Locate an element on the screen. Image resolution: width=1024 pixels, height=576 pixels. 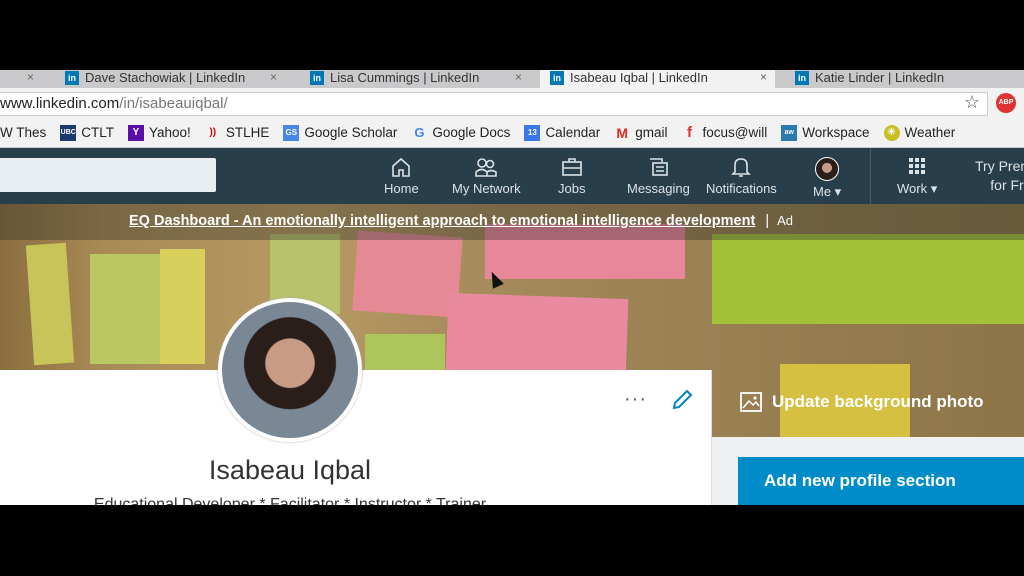
weather-icon: ☀ is located at coordinates (891, 132).